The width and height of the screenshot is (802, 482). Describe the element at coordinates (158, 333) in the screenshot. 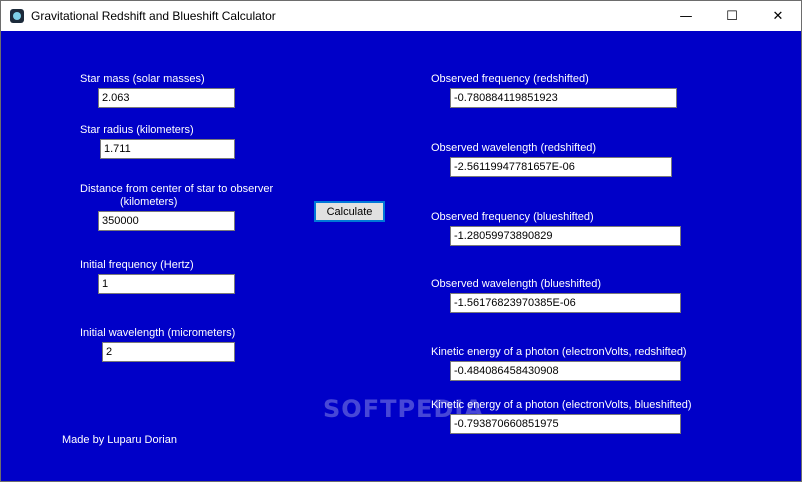

I see `initial-wavelength-label: Initial wavelength (micrometers)` at that location.